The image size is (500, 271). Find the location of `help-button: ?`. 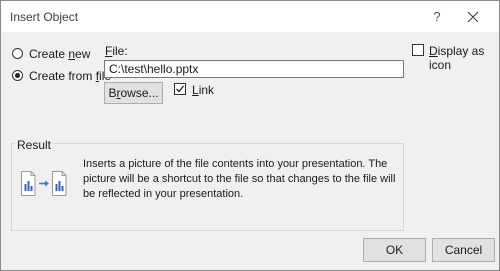

help-button: ? is located at coordinates (437, 17).